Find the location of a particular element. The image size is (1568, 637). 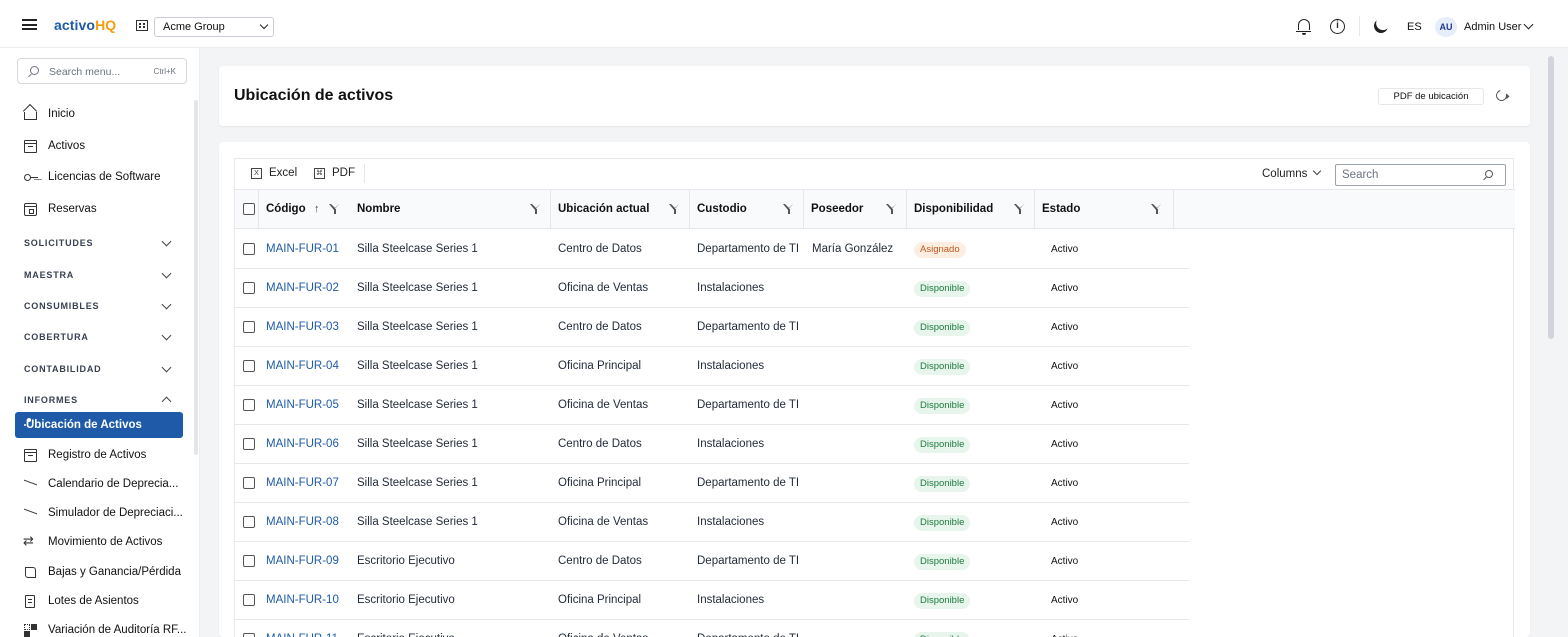

sidebar-section-cobertura: COBERTURA is located at coordinates (99, 336).